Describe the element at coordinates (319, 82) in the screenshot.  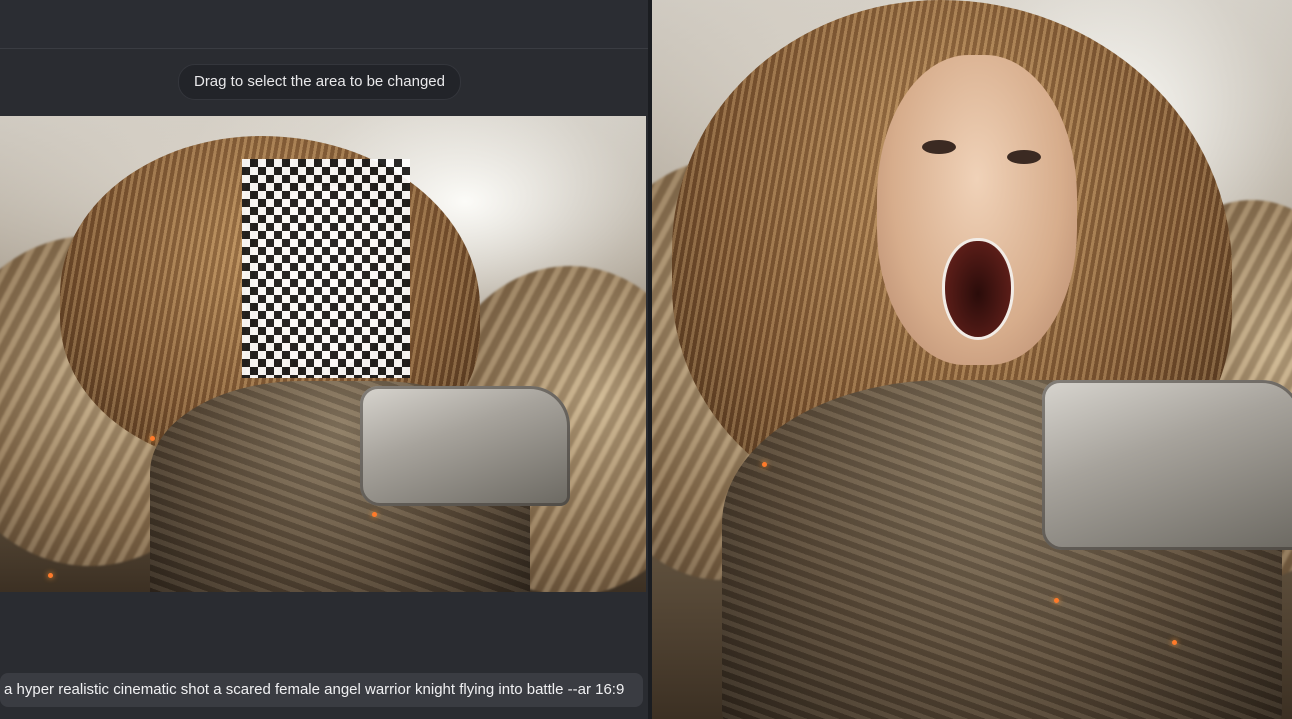
I see `selection-hint: Drag to select the area to be changed` at that location.